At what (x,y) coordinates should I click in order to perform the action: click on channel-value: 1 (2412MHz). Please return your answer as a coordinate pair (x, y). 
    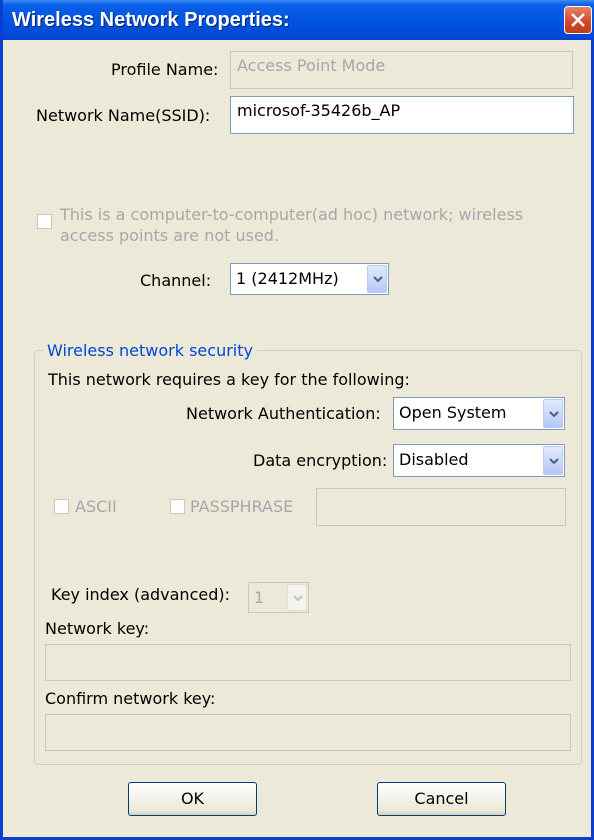
    Looking at the image, I should click on (287, 278).